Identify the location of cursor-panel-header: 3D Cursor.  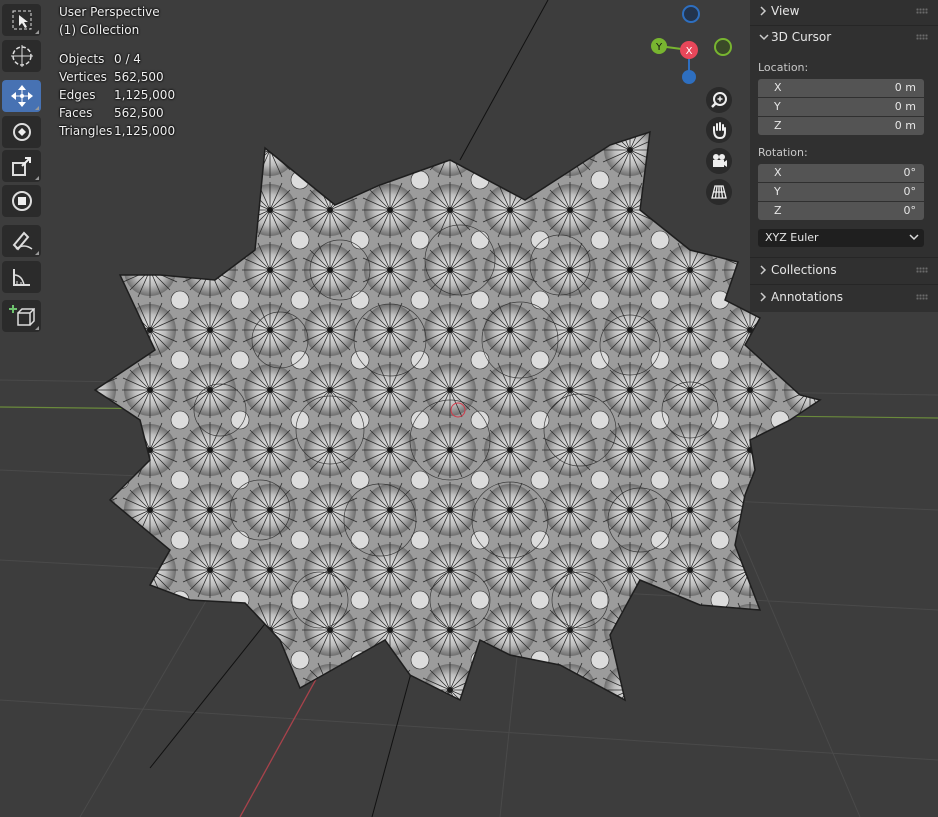
(844, 38).